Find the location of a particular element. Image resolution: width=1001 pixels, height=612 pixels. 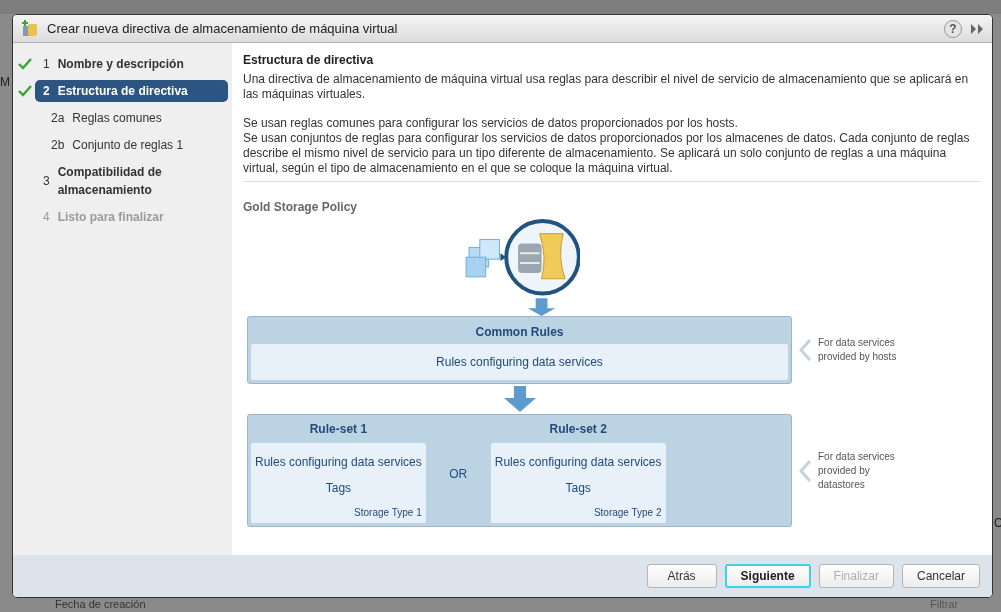

rules-text: Rules configuring data services is located at coordinates (519, 362).